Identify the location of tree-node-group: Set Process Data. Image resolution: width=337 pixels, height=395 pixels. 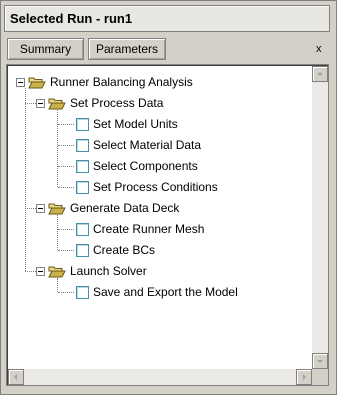
(105, 103).